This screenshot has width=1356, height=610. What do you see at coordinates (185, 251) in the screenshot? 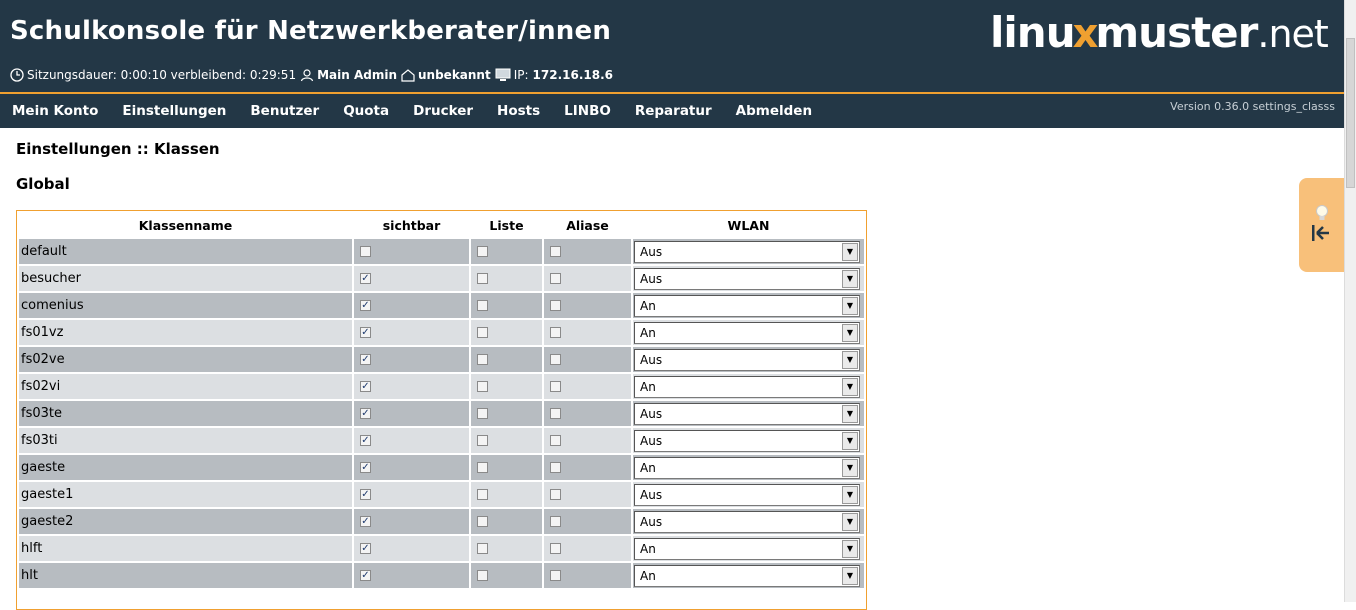
I see `class-name: default` at bounding box center [185, 251].